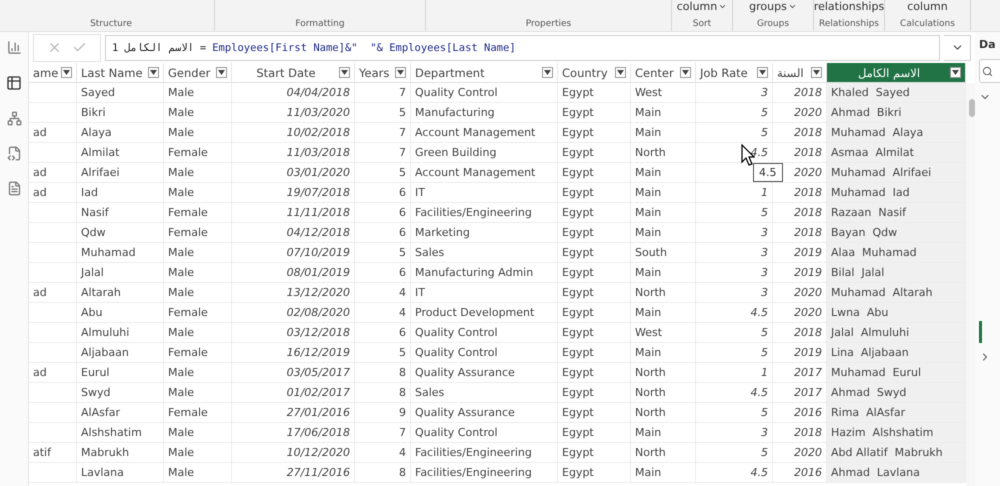  What do you see at coordinates (896, 453) in the screenshot?
I see `table-cell: Abd Allatif Mabrukh` at bounding box center [896, 453].